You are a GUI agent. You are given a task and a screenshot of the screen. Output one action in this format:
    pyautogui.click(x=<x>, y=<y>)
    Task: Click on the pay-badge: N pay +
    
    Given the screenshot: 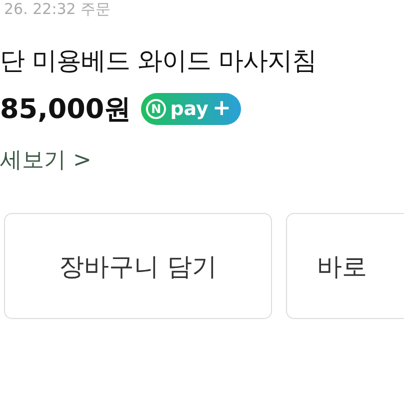 What is the action you would take?
    pyautogui.click(x=191, y=109)
    